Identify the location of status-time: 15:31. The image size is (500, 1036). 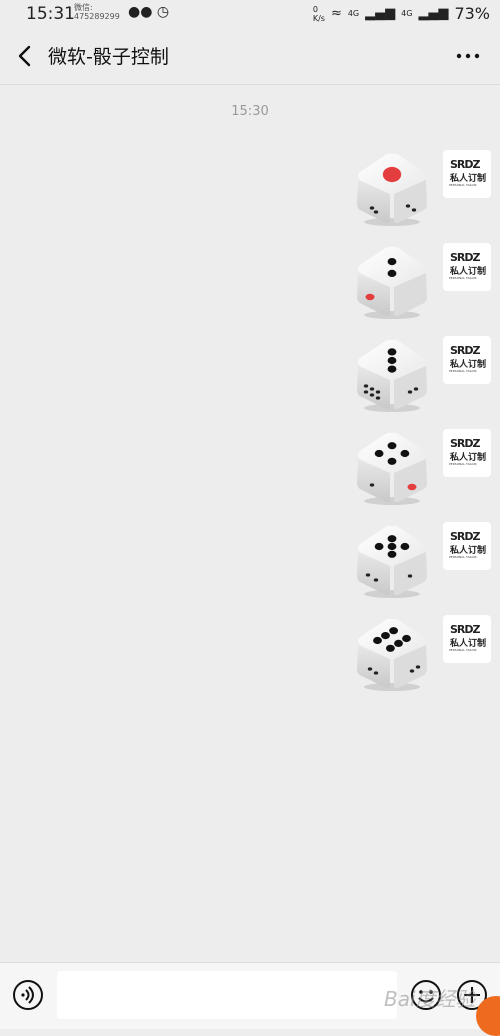
(50, 14).